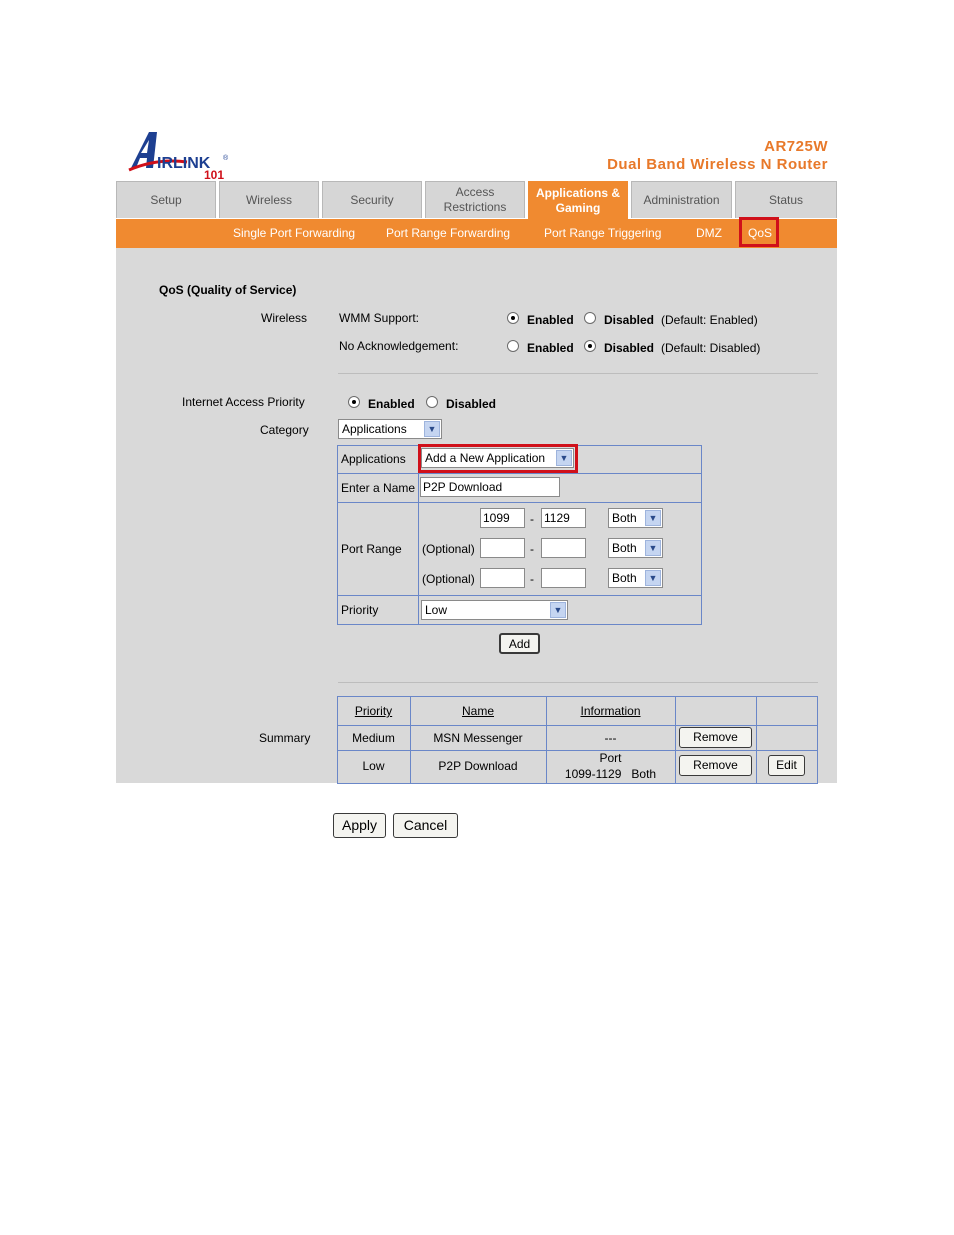  Describe the element at coordinates (354, 402) in the screenshot. I see `iap-enabled-radio` at that location.